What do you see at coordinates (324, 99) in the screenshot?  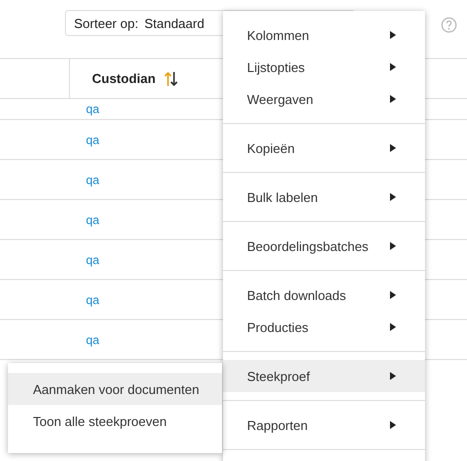 I see `menu-item: Weergaven` at bounding box center [324, 99].